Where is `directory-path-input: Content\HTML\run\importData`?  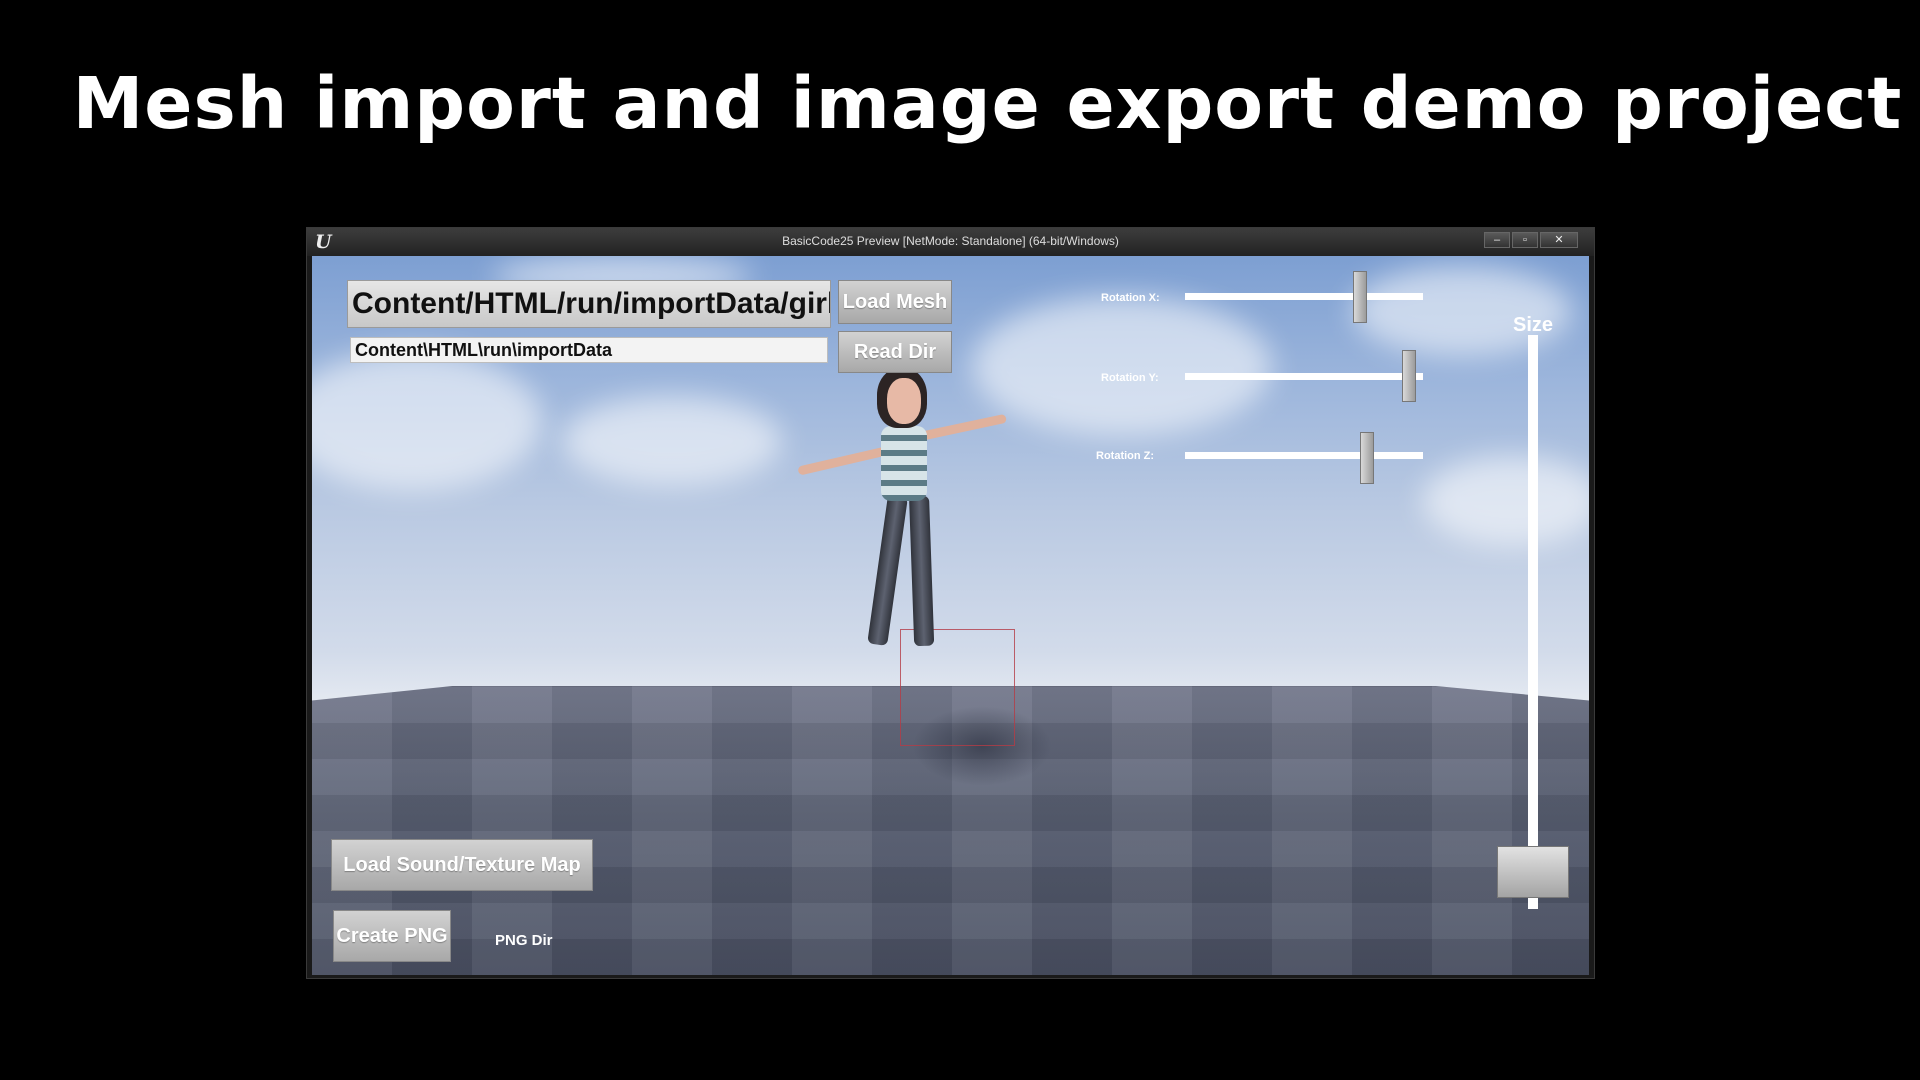 directory-path-input: Content\HTML\run\importData is located at coordinates (589, 350).